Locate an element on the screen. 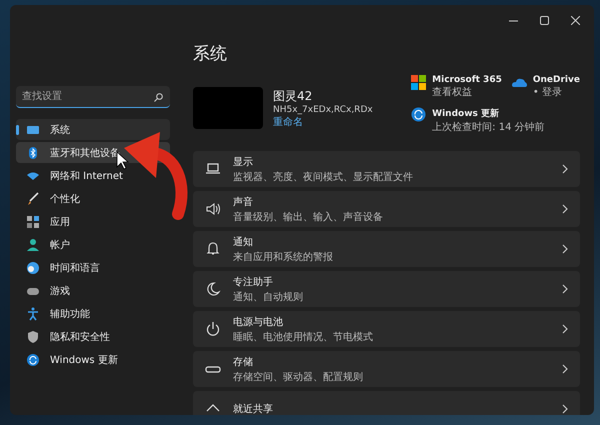  card-title: 专注助手 is located at coordinates (253, 282).